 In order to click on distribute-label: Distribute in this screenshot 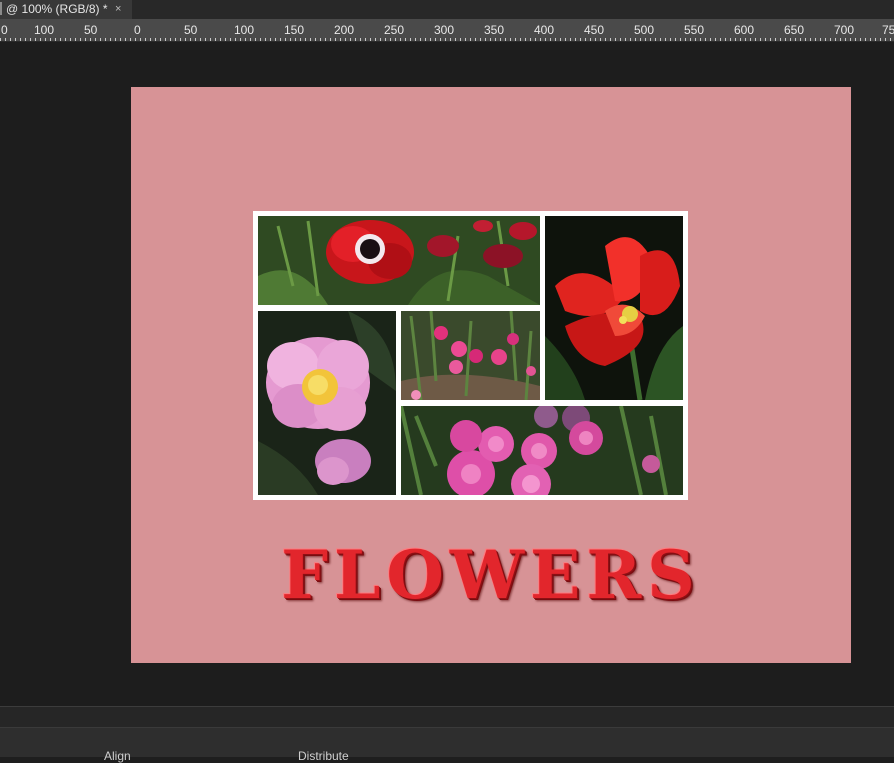, I will do `click(323, 756)`.